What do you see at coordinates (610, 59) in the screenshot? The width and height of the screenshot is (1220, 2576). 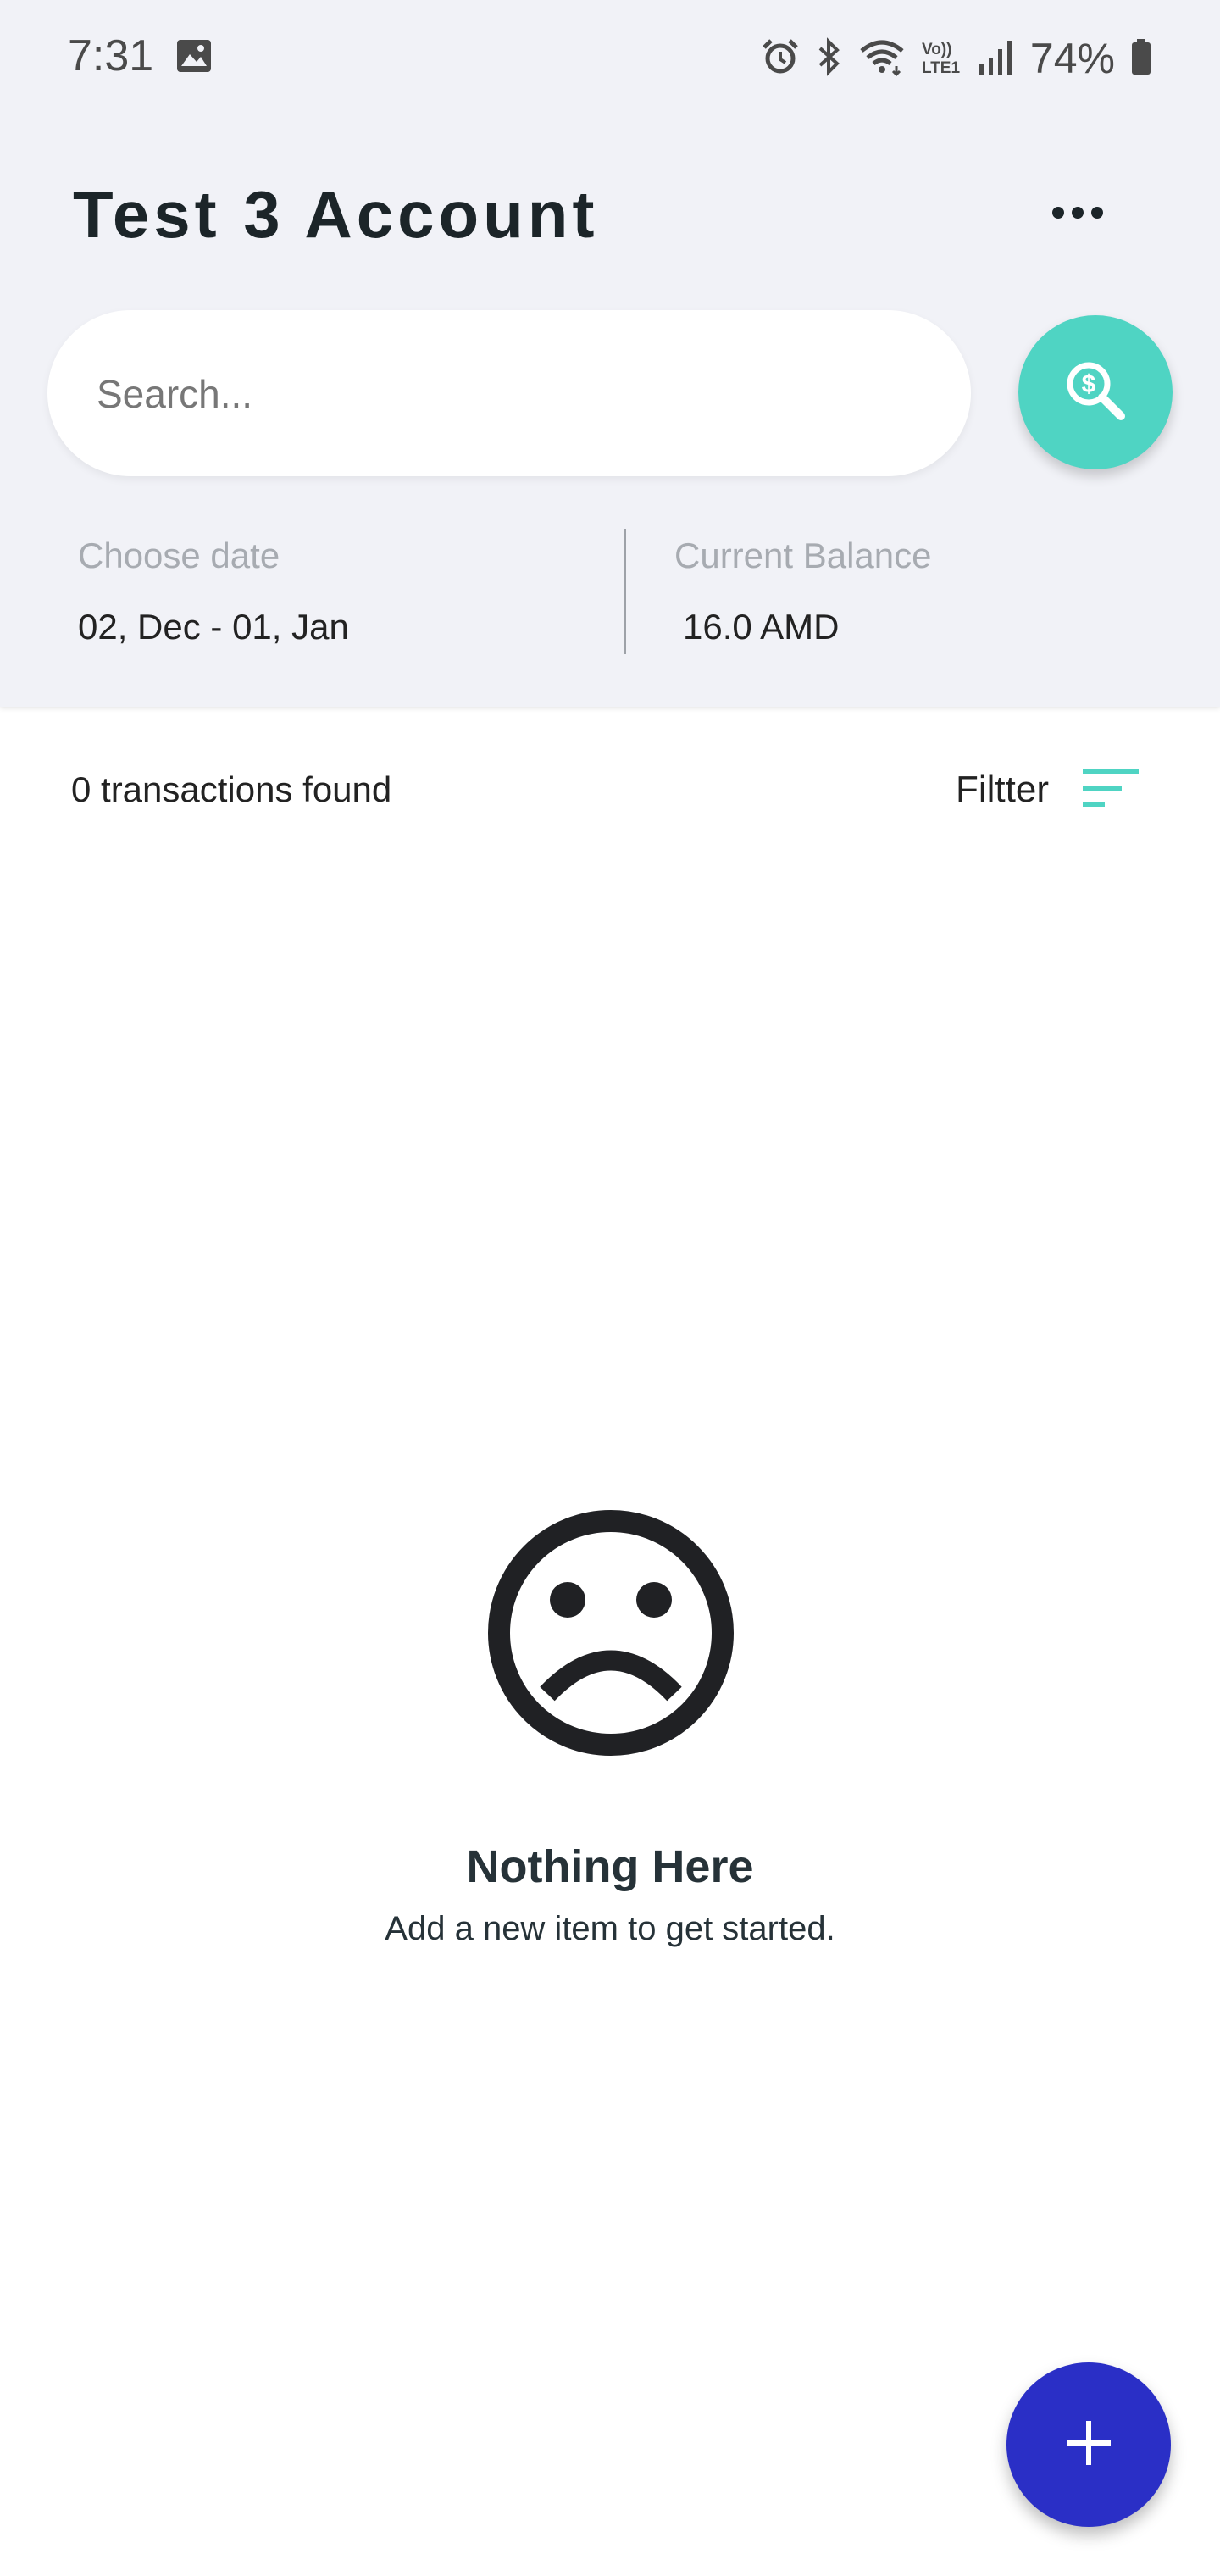 I see `status-bar: 7:31 Vo)) LTE1 74%` at bounding box center [610, 59].